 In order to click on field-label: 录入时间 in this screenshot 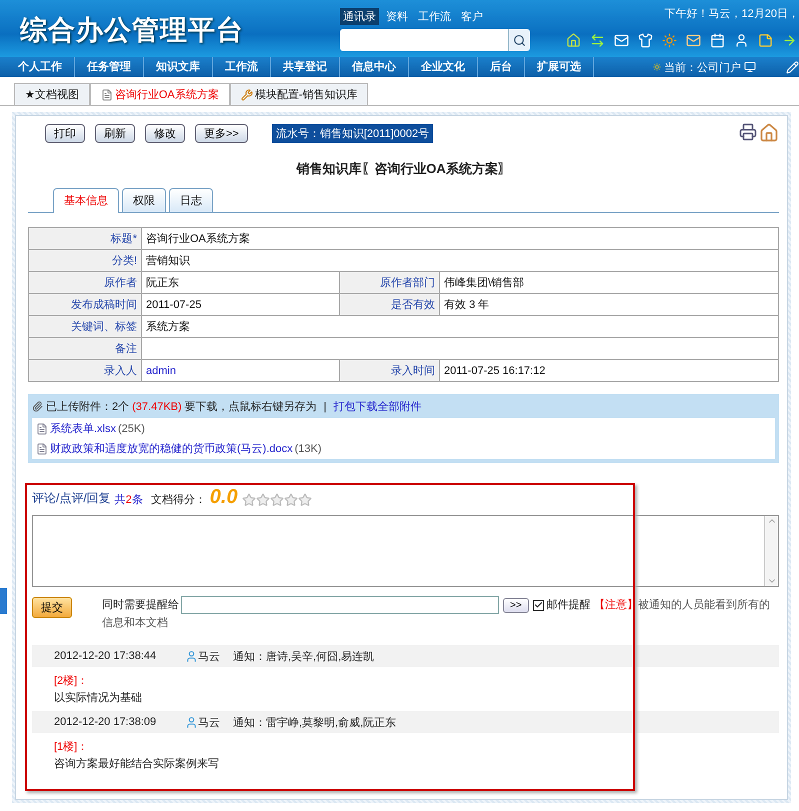, I will do `click(390, 371)`.